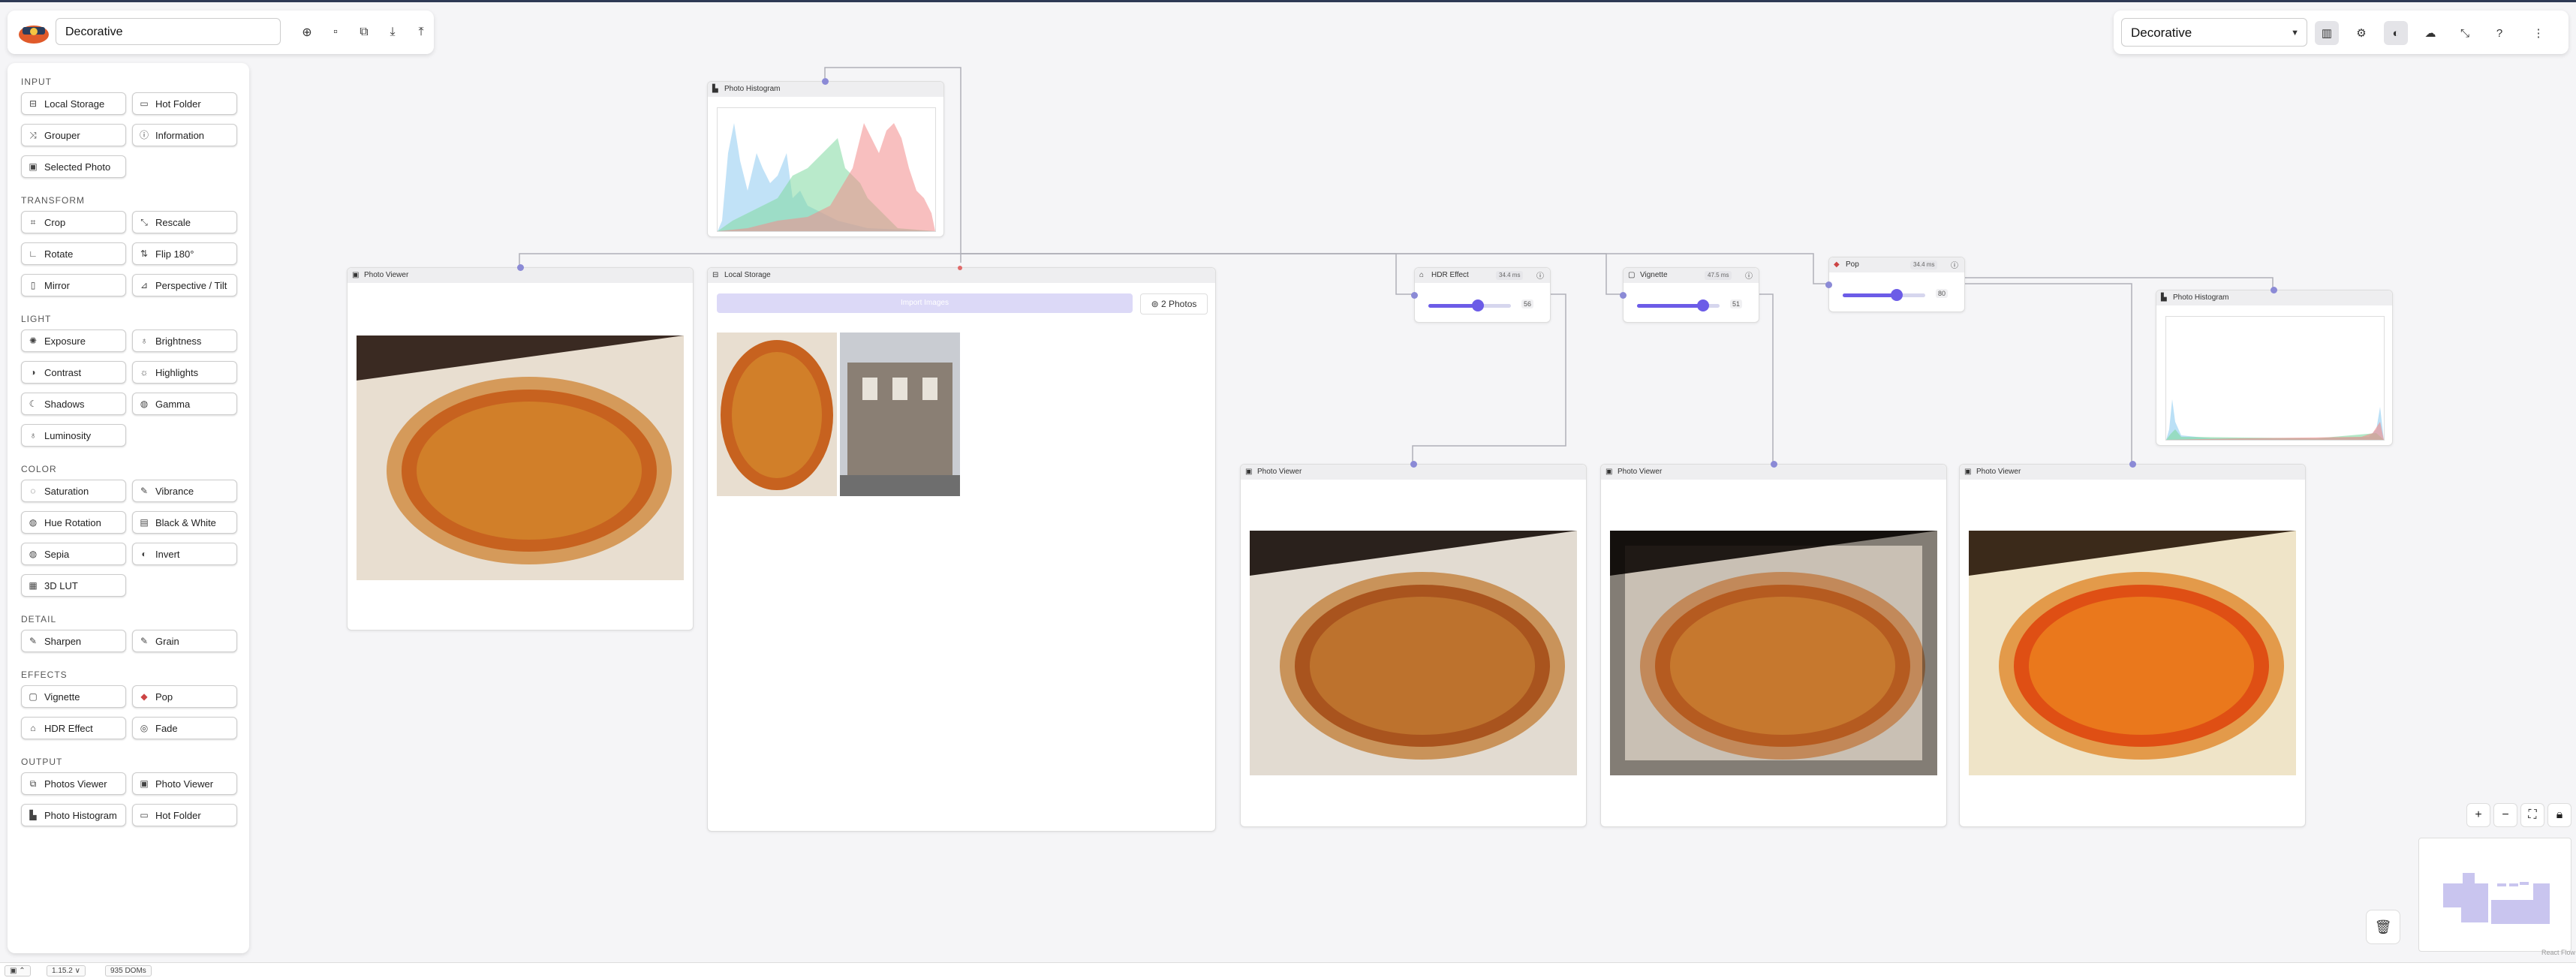 The height and width of the screenshot is (978, 2576). I want to click on lock-icon: 🔒︎, so click(2559, 815).